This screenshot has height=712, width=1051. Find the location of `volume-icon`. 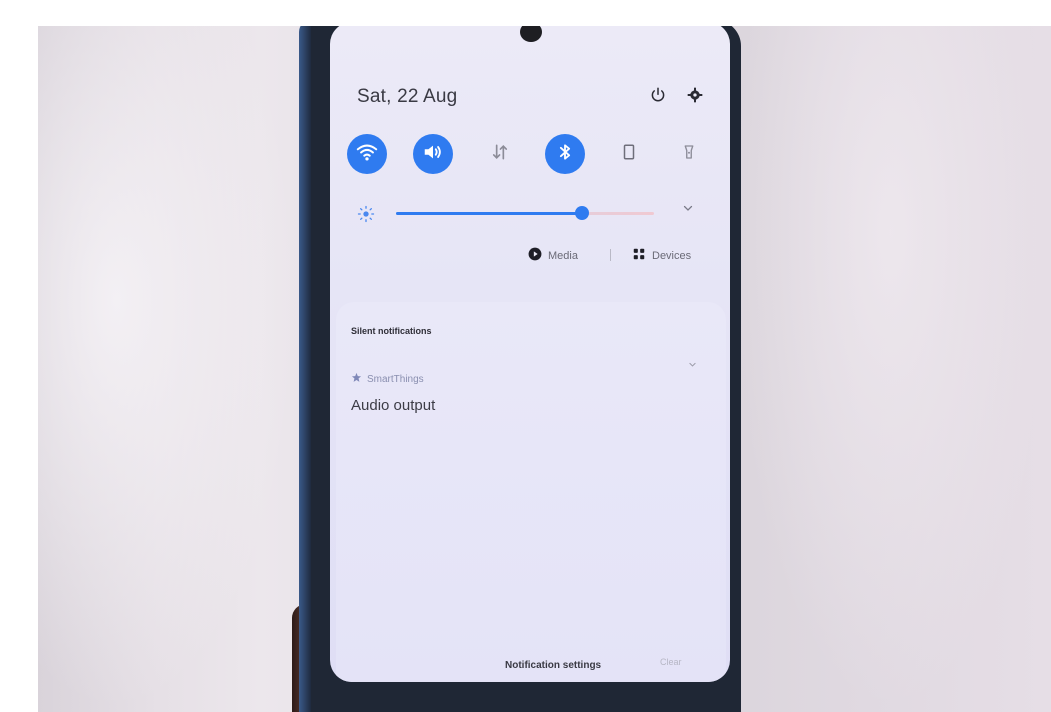

volume-icon is located at coordinates (433, 154).